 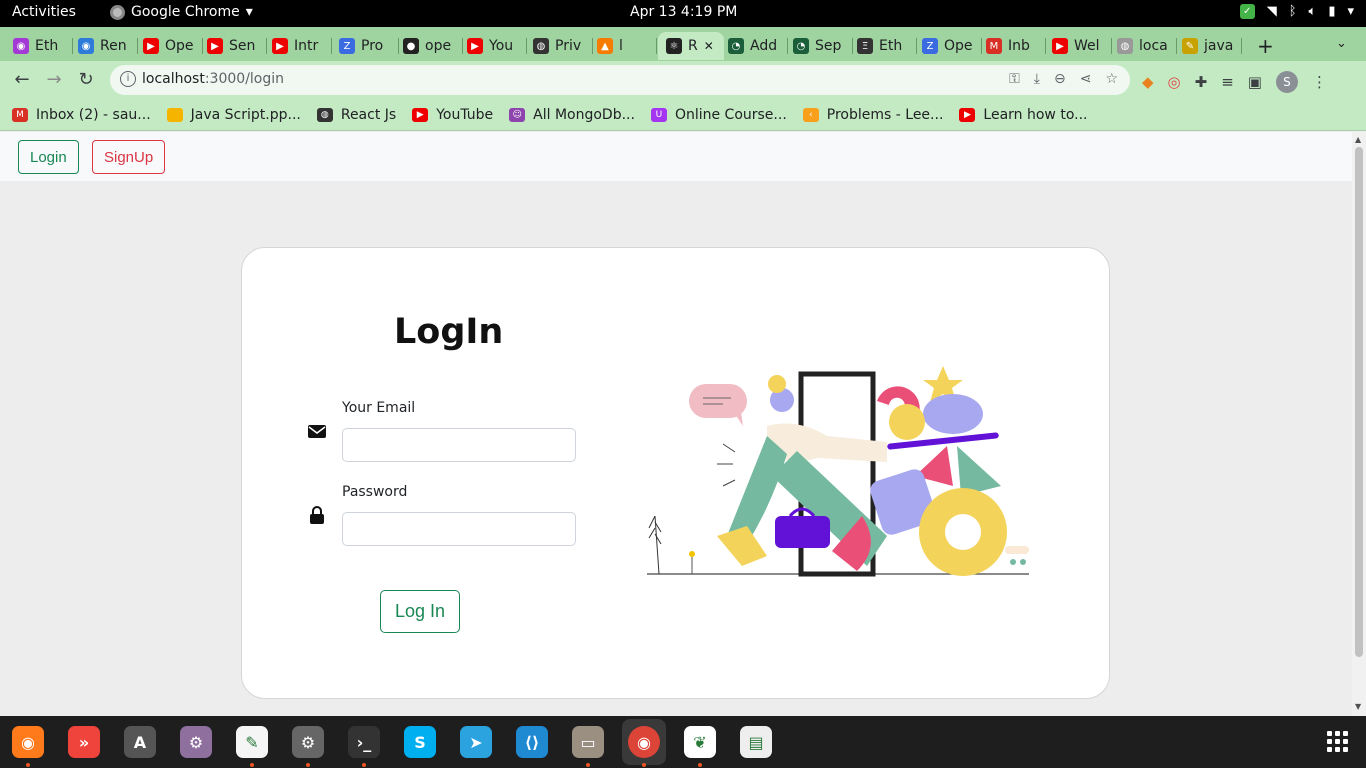 What do you see at coordinates (1350, 11) in the screenshot?
I see `power-menu-icon: ▾` at bounding box center [1350, 11].